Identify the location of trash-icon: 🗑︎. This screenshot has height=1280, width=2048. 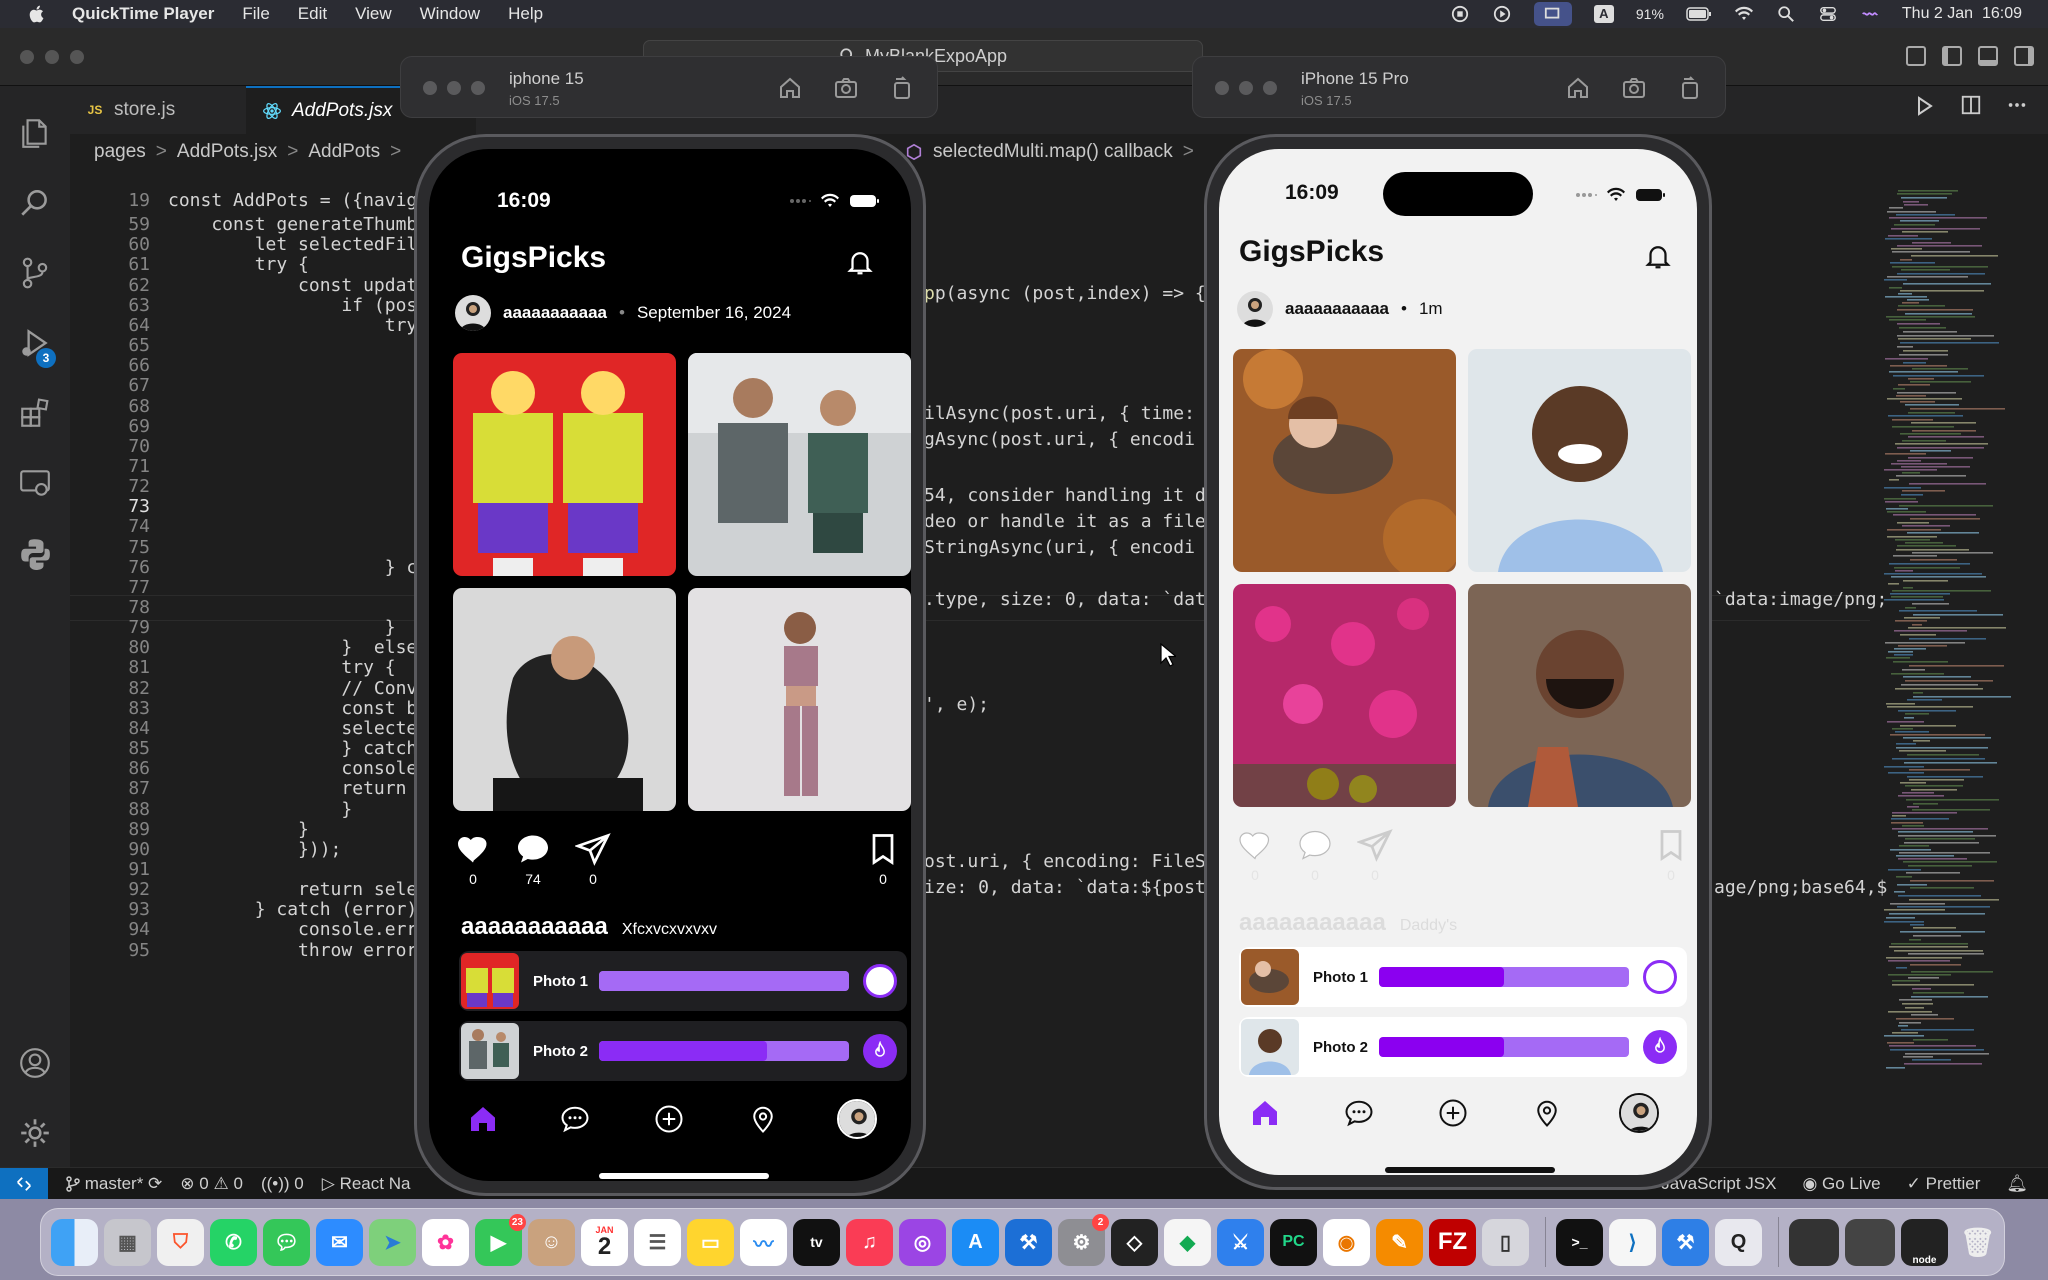
(1977, 1242).